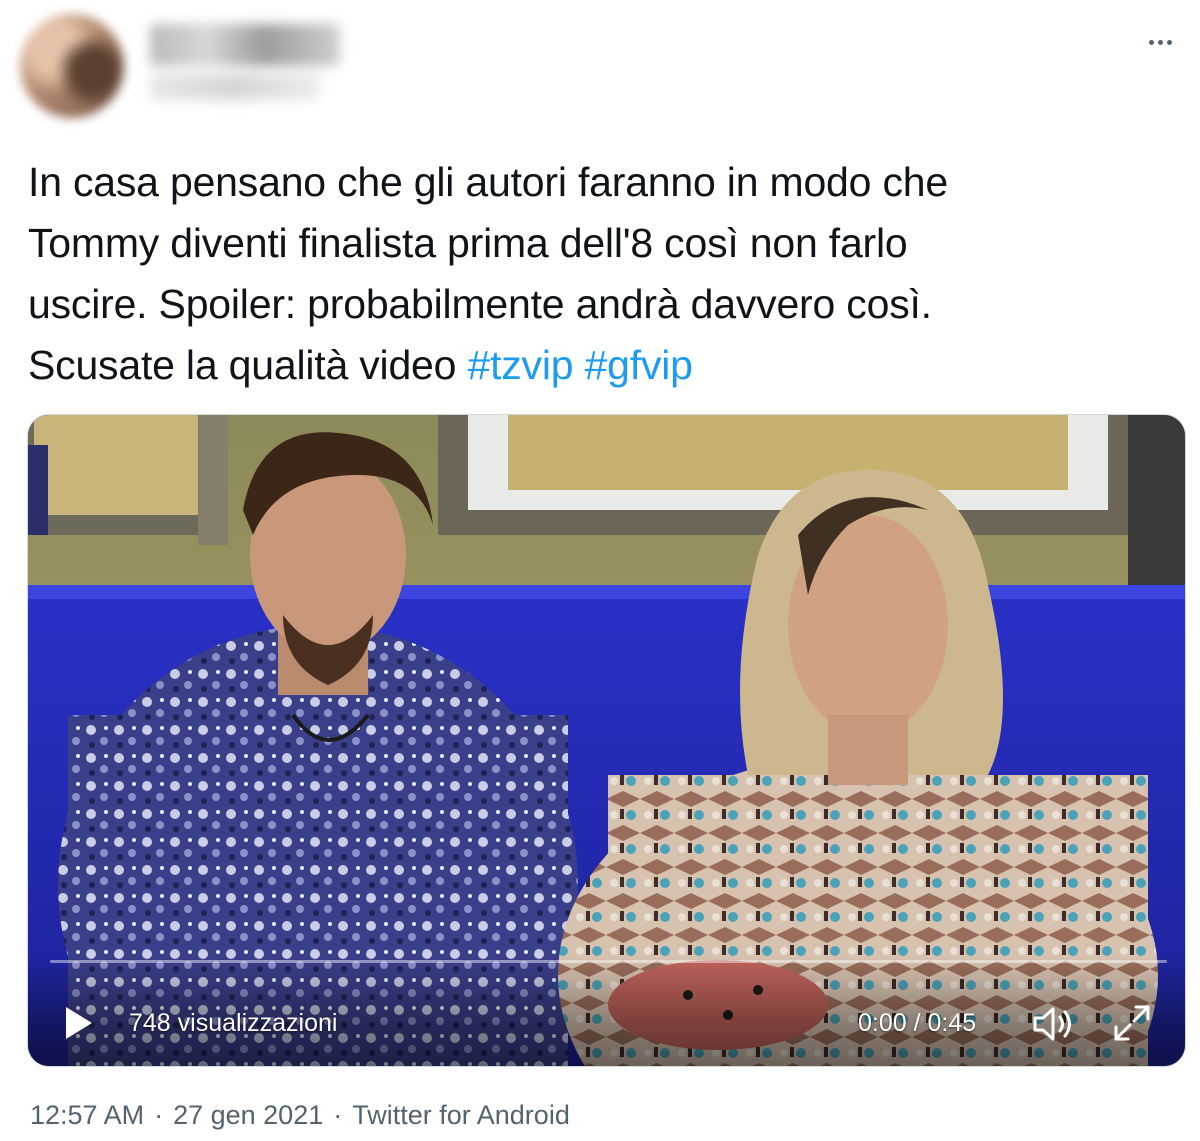 This screenshot has width=1200, height=1141. What do you see at coordinates (235, 87) in the screenshot?
I see `user-handle: ██████` at bounding box center [235, 87].